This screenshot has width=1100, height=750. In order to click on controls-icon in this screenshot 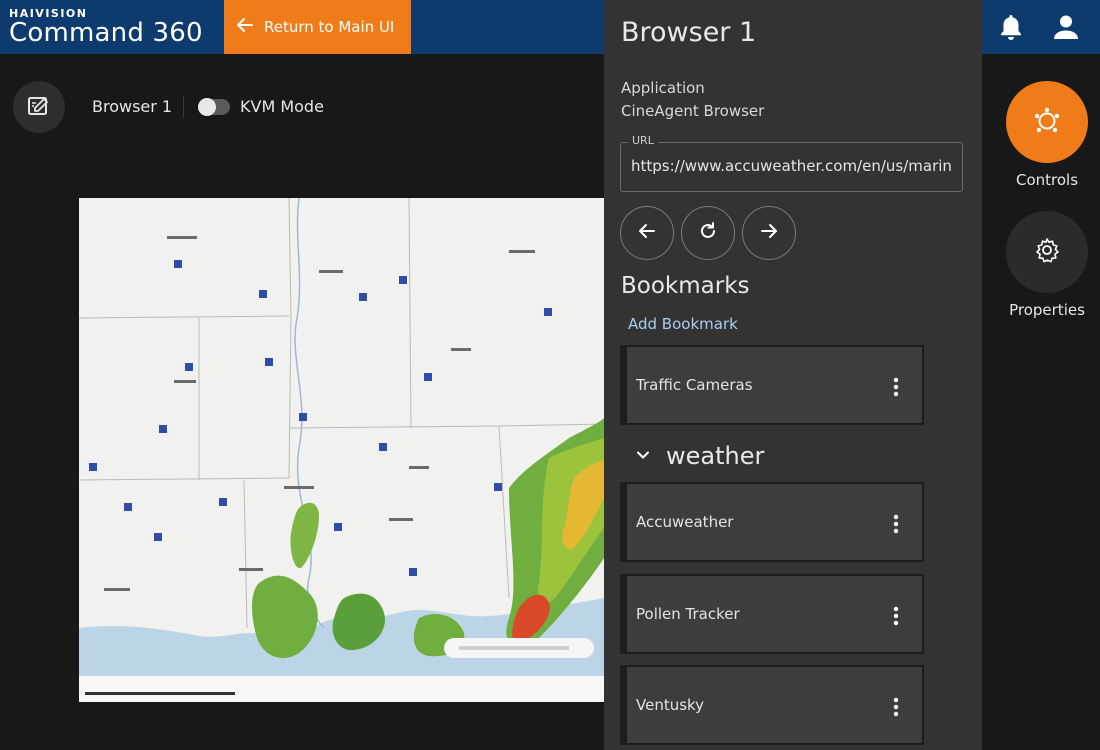, I will do `click(1047, 122)`.